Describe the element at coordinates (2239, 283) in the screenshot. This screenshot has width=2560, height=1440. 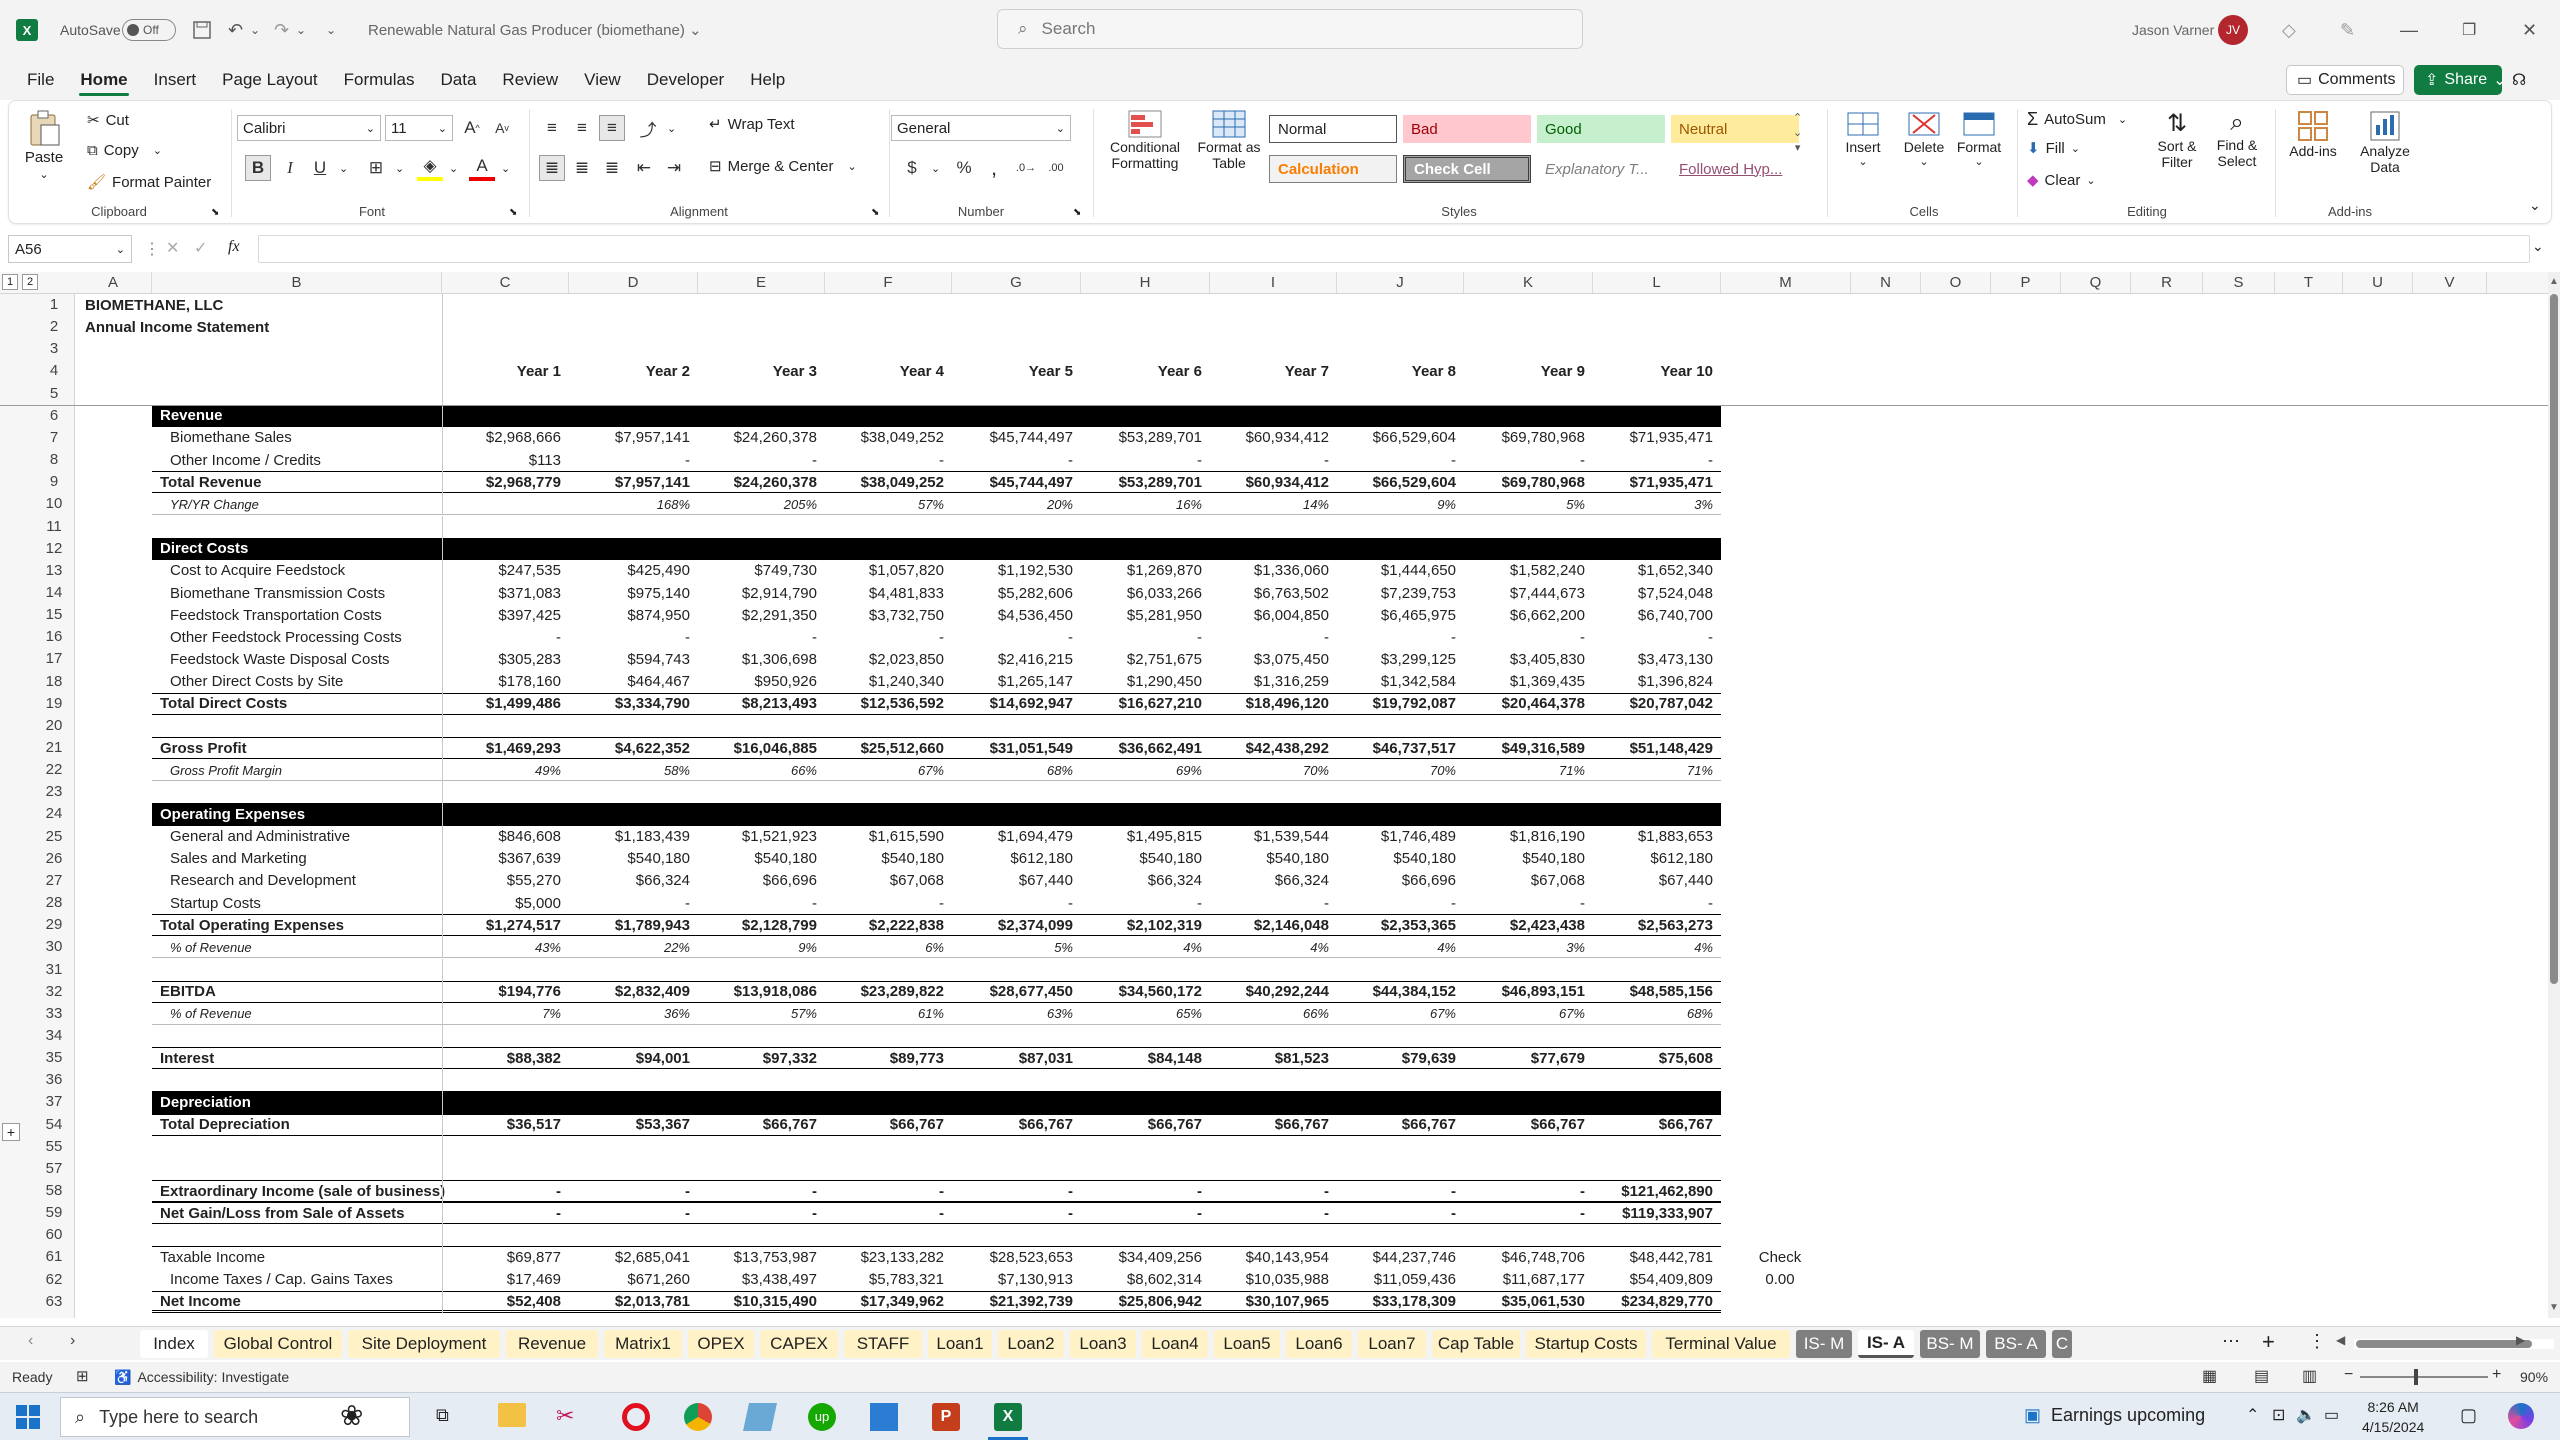
I see `column-header-s: S` at that location.